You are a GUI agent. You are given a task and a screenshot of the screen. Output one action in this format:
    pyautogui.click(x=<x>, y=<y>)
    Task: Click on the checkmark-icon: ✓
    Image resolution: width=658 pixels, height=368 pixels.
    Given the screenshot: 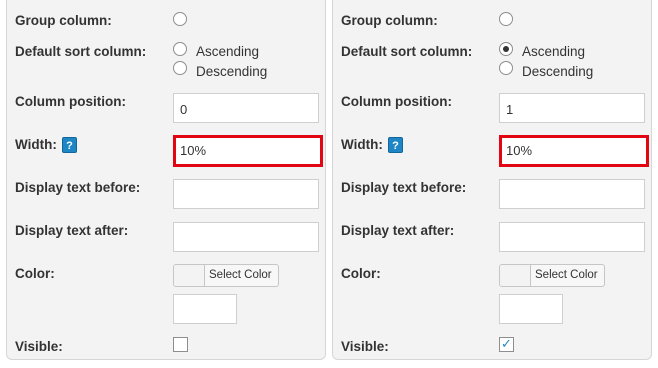 What is the action you would take?
    pyautogui.click(x=506, y=343)
    